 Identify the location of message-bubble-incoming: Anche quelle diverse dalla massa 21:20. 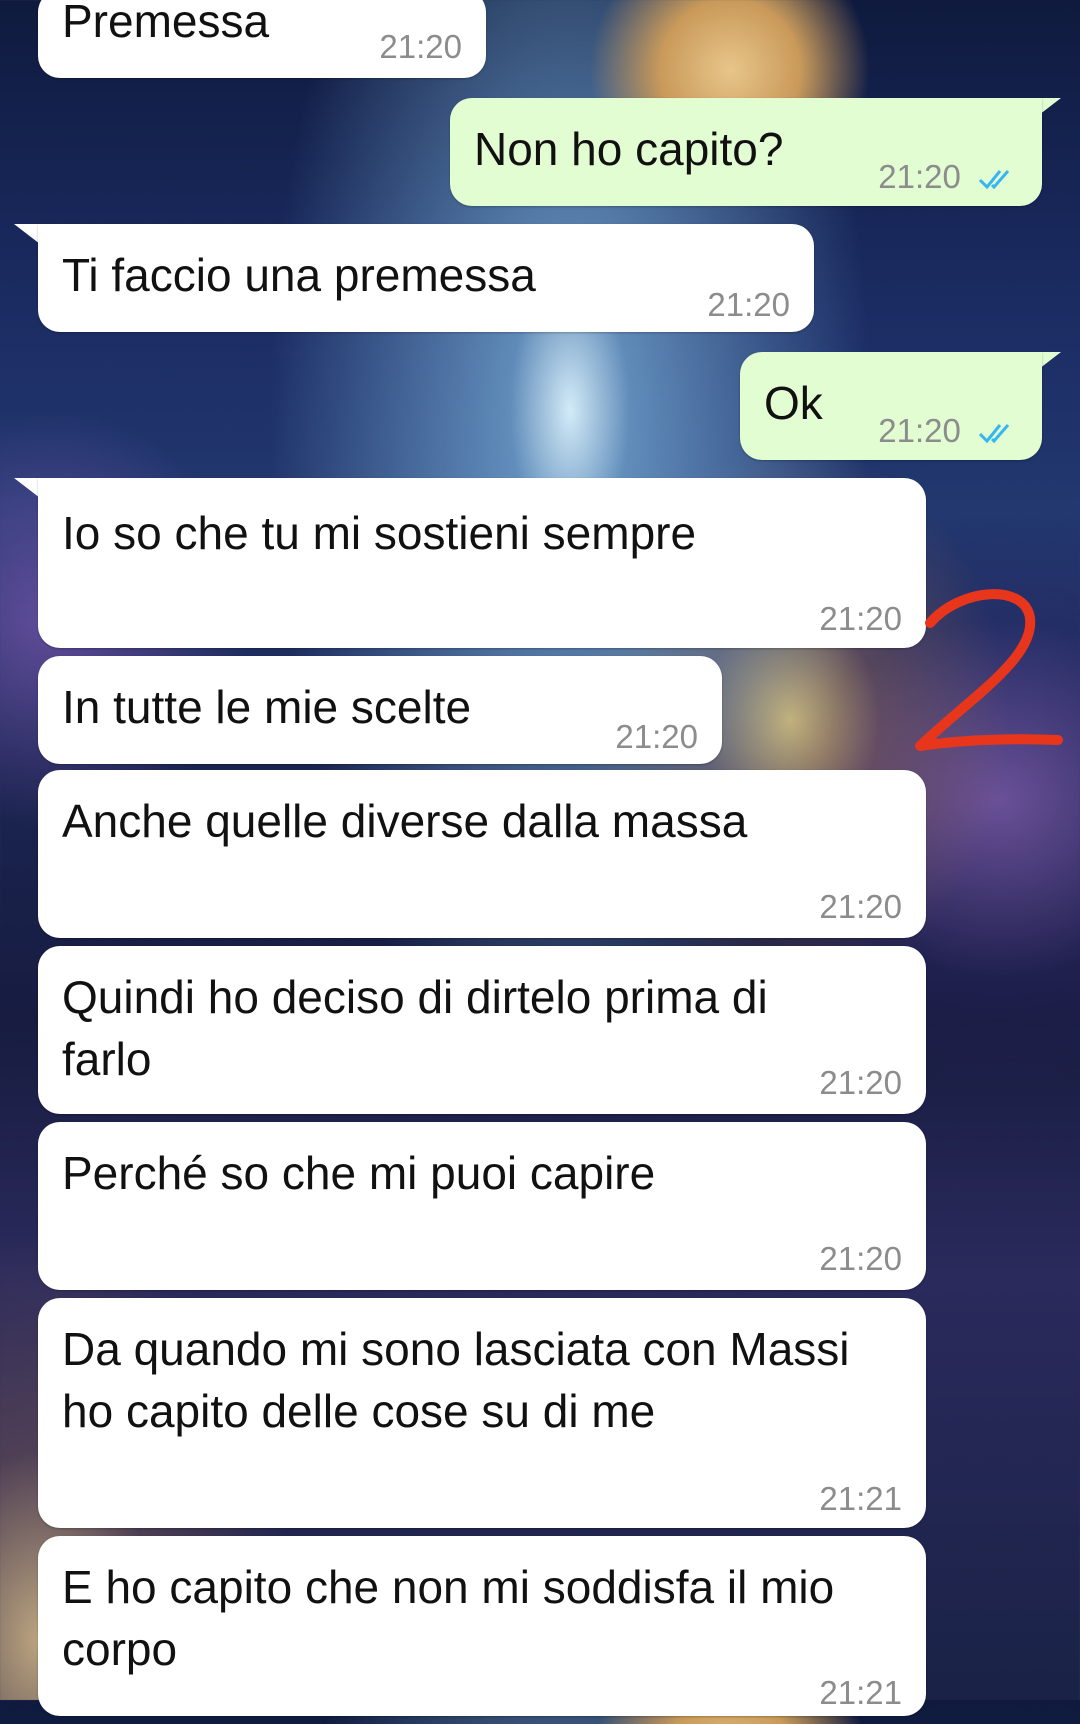
(482, 854).